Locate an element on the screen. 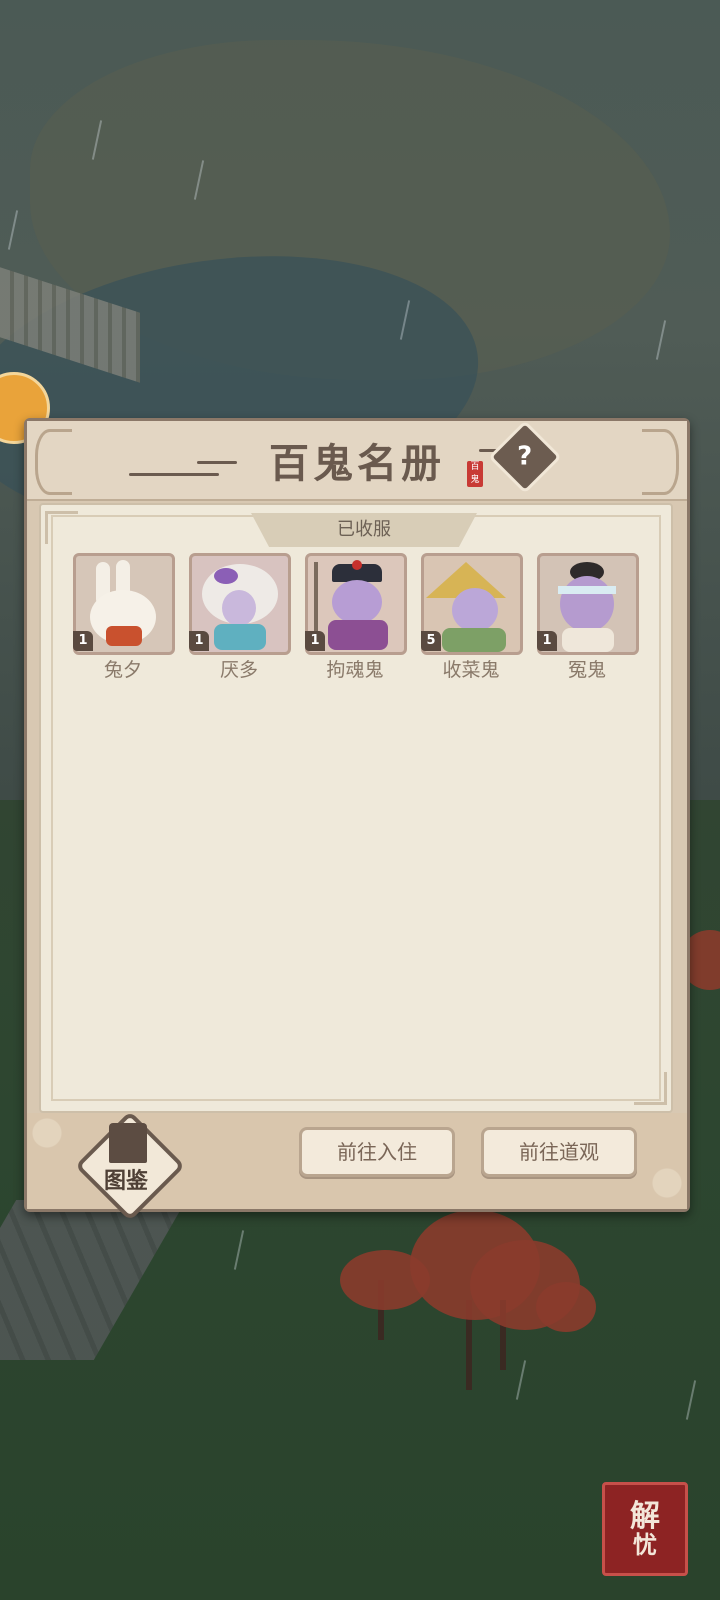 This screenshot has height=1600, width=720. title-group: 百鬼名册 百鬼 is located at coordinates (329, 461).